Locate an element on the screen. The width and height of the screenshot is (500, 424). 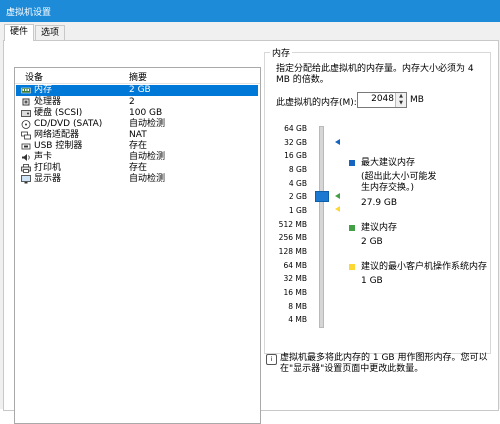
device-name: USB 控制器 is located at coordinates (58, 146).